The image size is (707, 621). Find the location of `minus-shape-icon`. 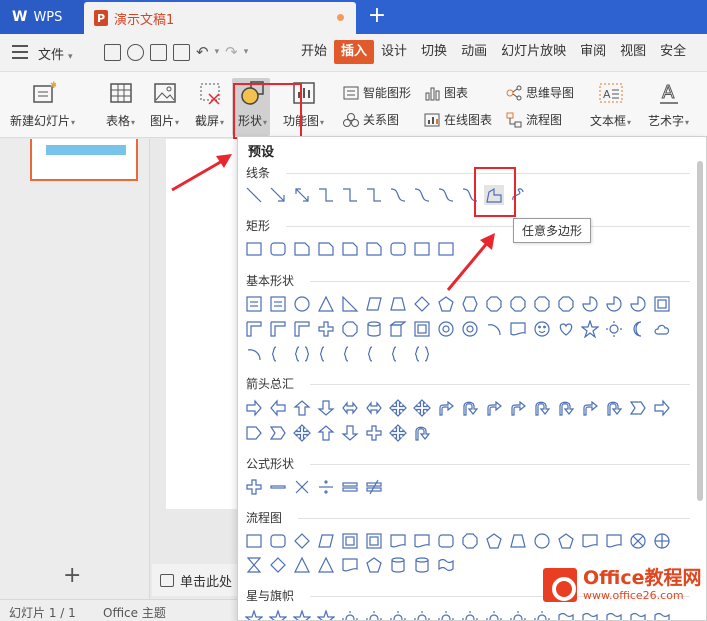

minus-shape-icon is located at coordinates (278, 487).